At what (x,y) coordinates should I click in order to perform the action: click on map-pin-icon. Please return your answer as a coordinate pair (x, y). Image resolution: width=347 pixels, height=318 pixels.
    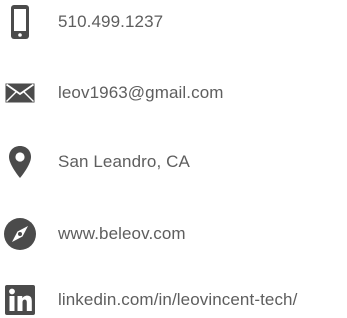
    Looking at the image, I should click on (20, 162).